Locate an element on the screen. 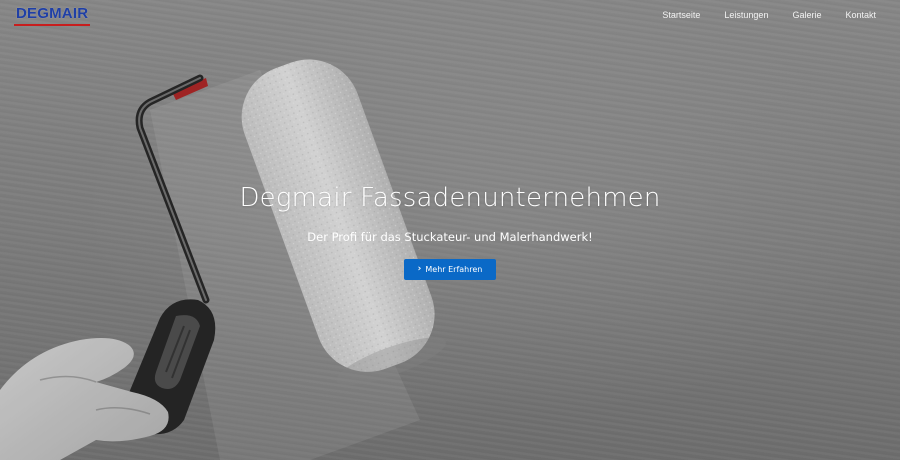 The width and height of the screenshot is (900, 460). nav-item-startseite: Startseite is located at coordinates (681, 15).